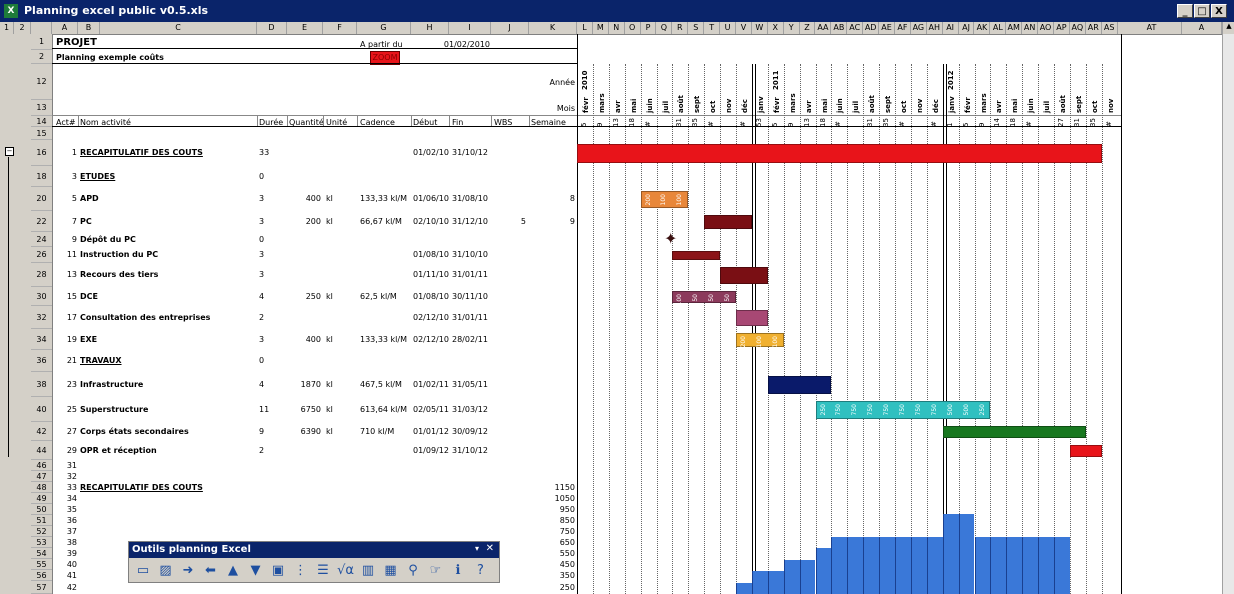 The image size is (1234, 594). What do you see at coordinates (41, 82) in the screenshot?
I see `row-header-12: 12` at bounding box center [41, 82].